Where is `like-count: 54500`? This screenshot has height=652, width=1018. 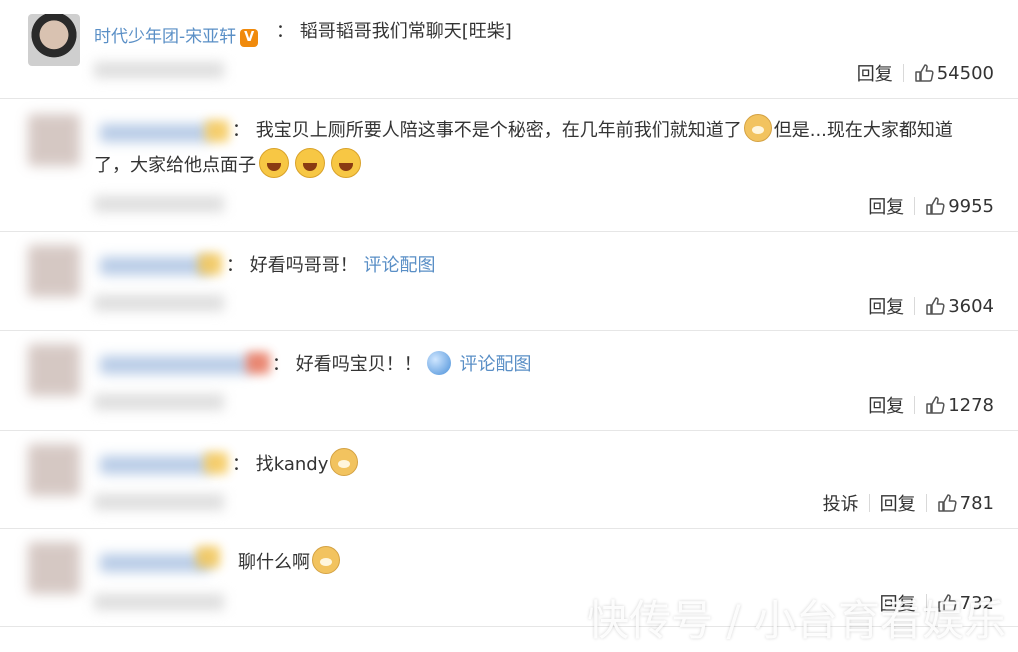
like-count: 54500 is located at coordinates (965, 73).